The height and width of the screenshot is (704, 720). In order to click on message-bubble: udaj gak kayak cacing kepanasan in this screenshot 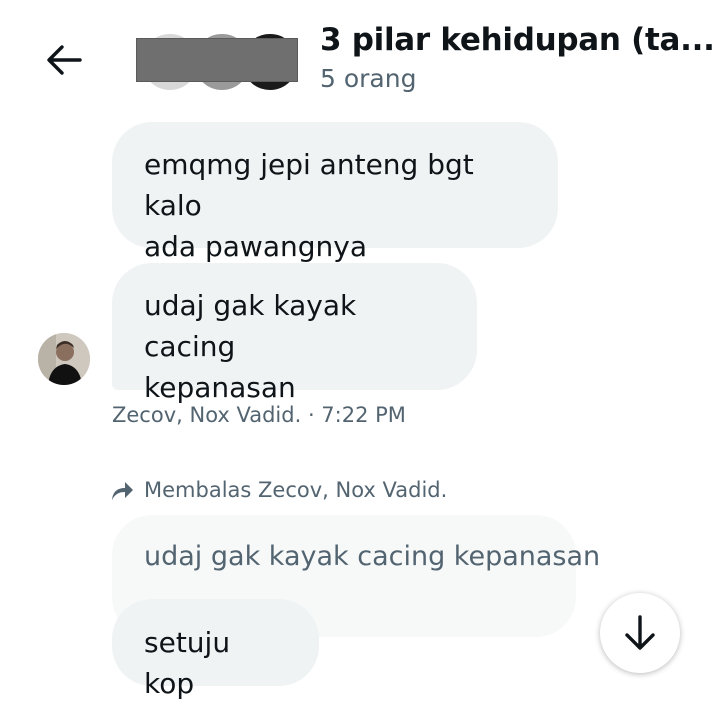, I will do `click(294, 333)`.